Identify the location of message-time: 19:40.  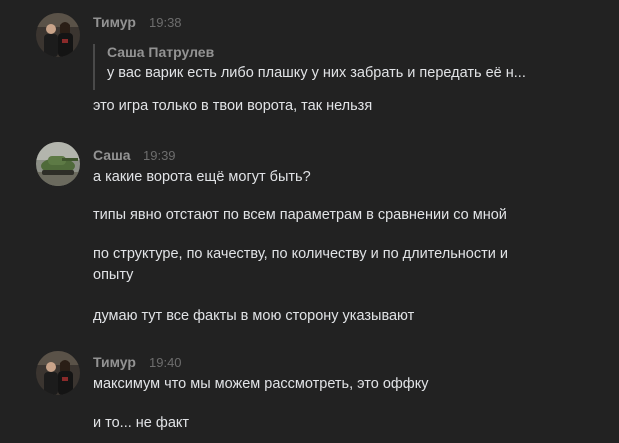
(165, 362).